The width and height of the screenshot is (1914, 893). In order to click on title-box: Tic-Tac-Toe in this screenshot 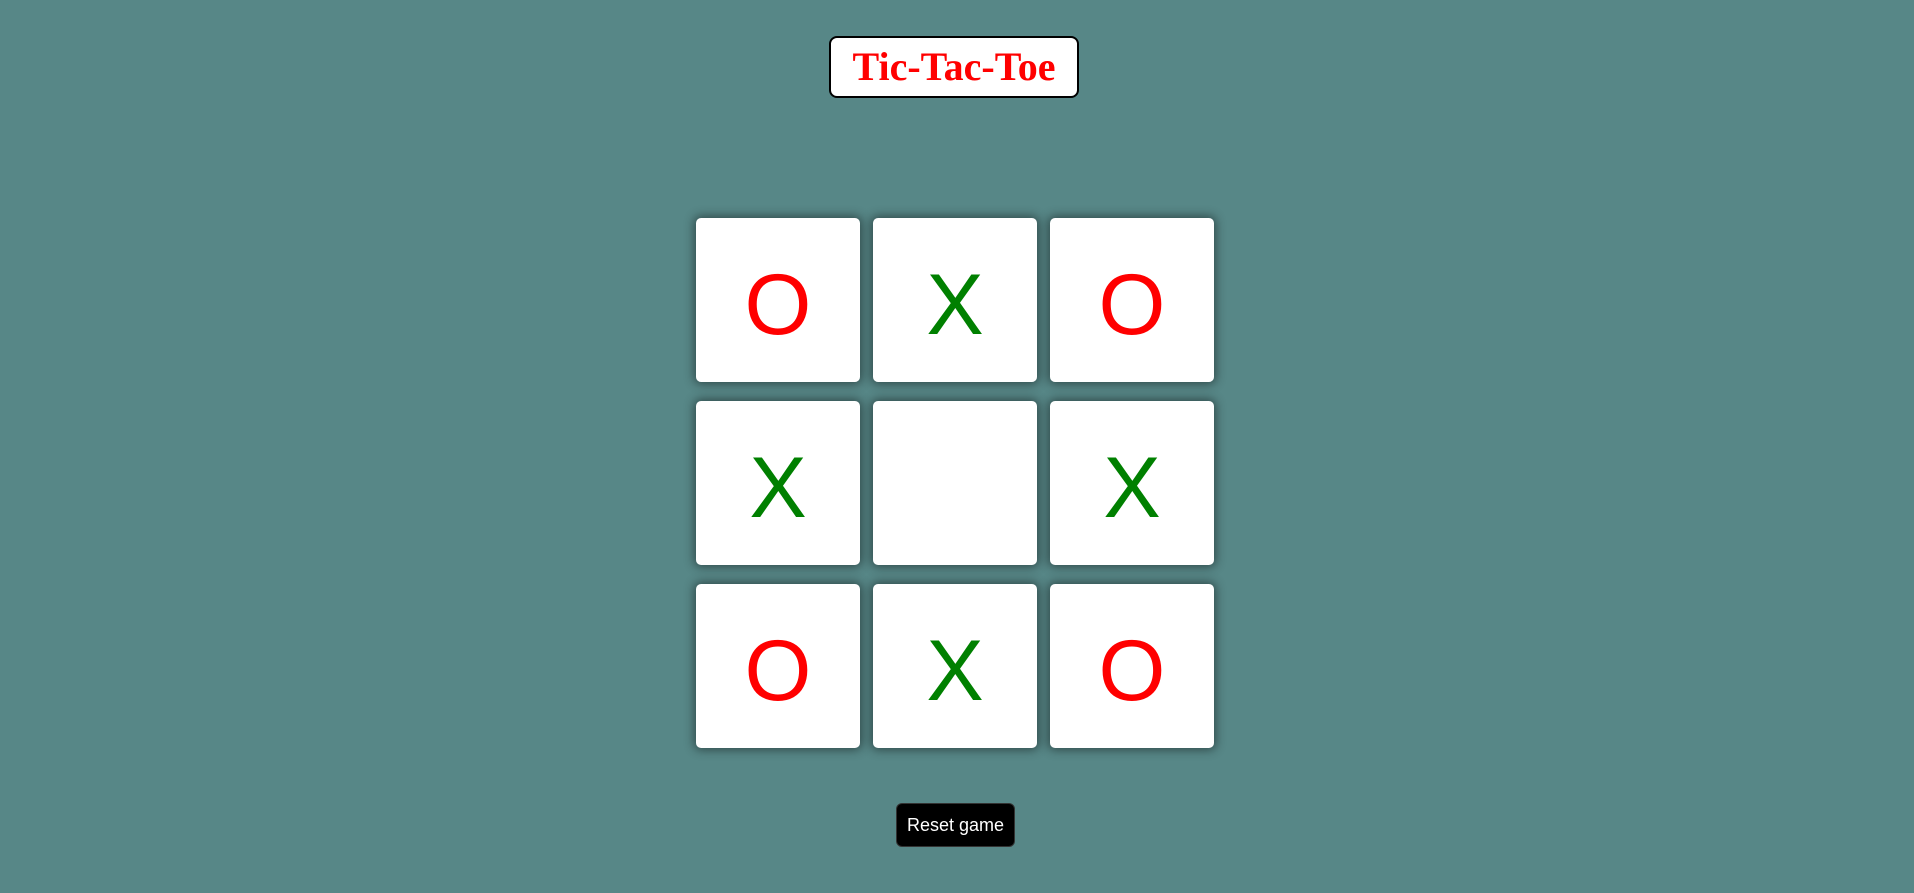, I will do `click(954, 67)`.